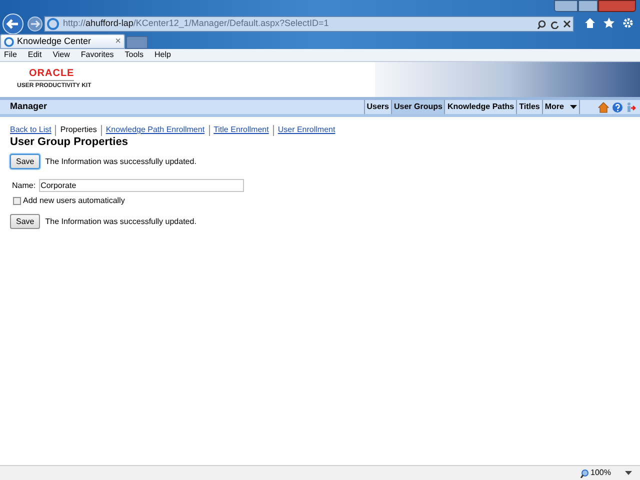 The image size is (640, 480). What do you see at coordinates (13, 24) in the screenshot?
I see `back-icon` at bounding box center [13, 24].